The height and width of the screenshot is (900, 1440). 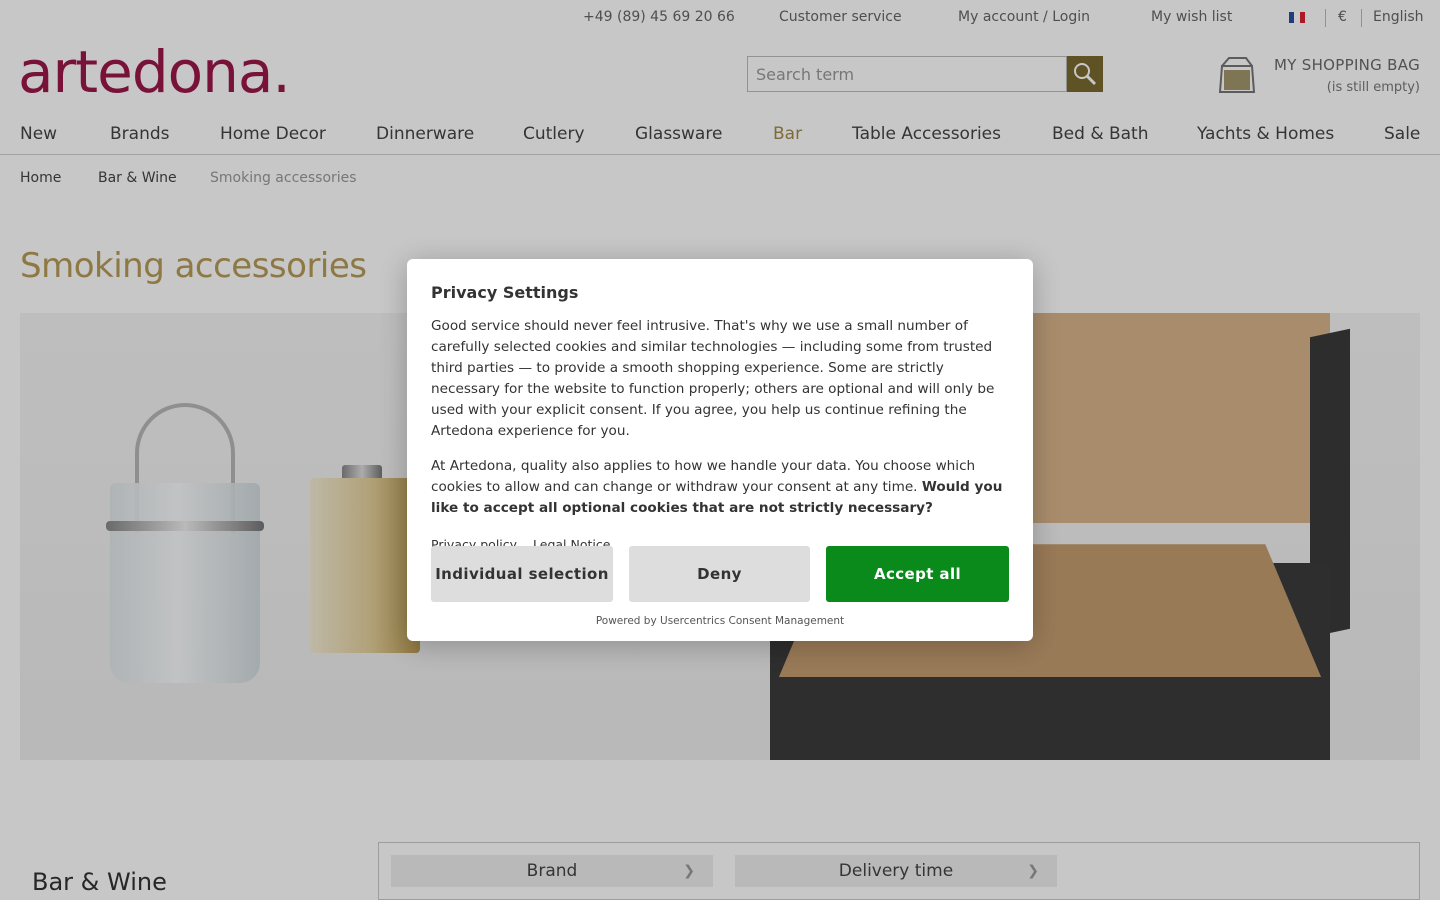 I want to click on dialog-title: Privacy Settings, so click(x=505, y=292).